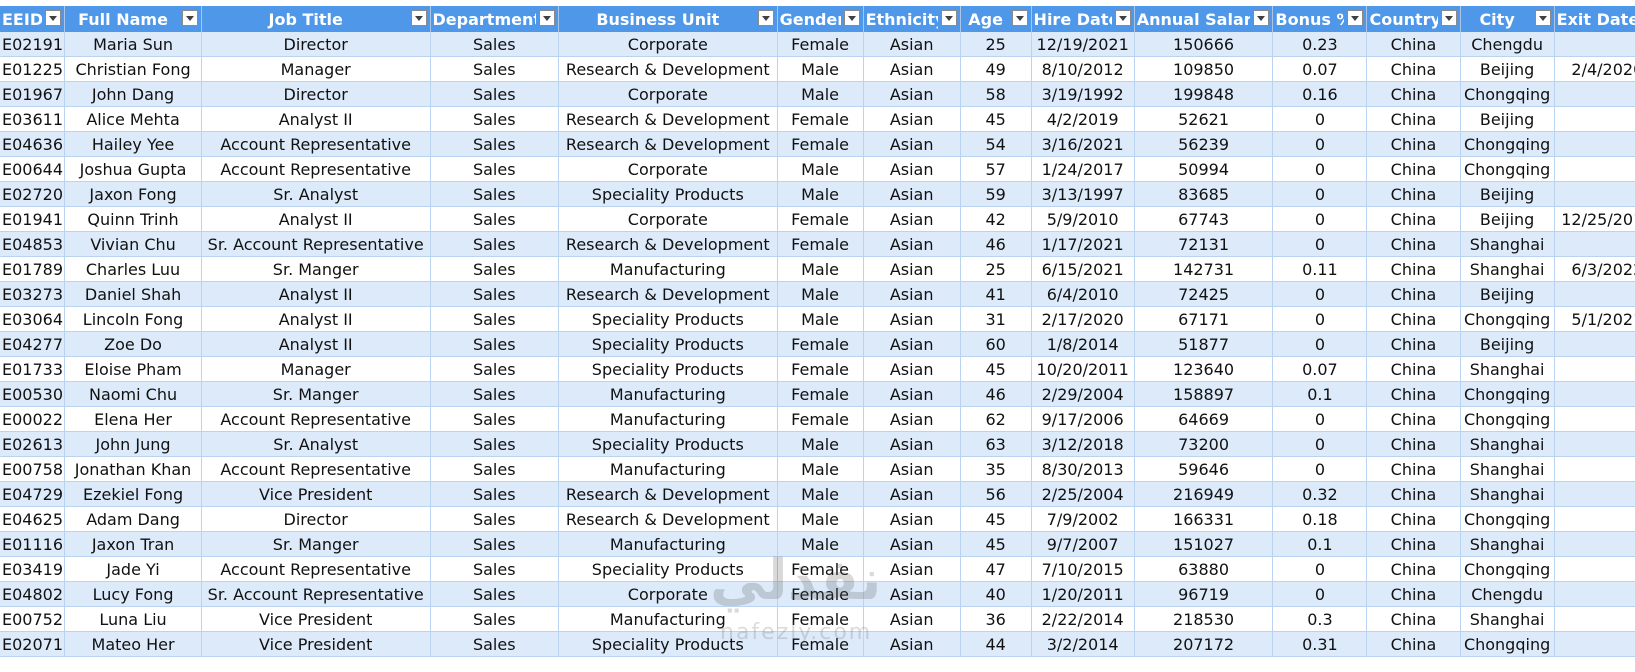 The width and height of the screenshot is (1635, 672). I want to click on cell-age: 45, so click(996, 369).